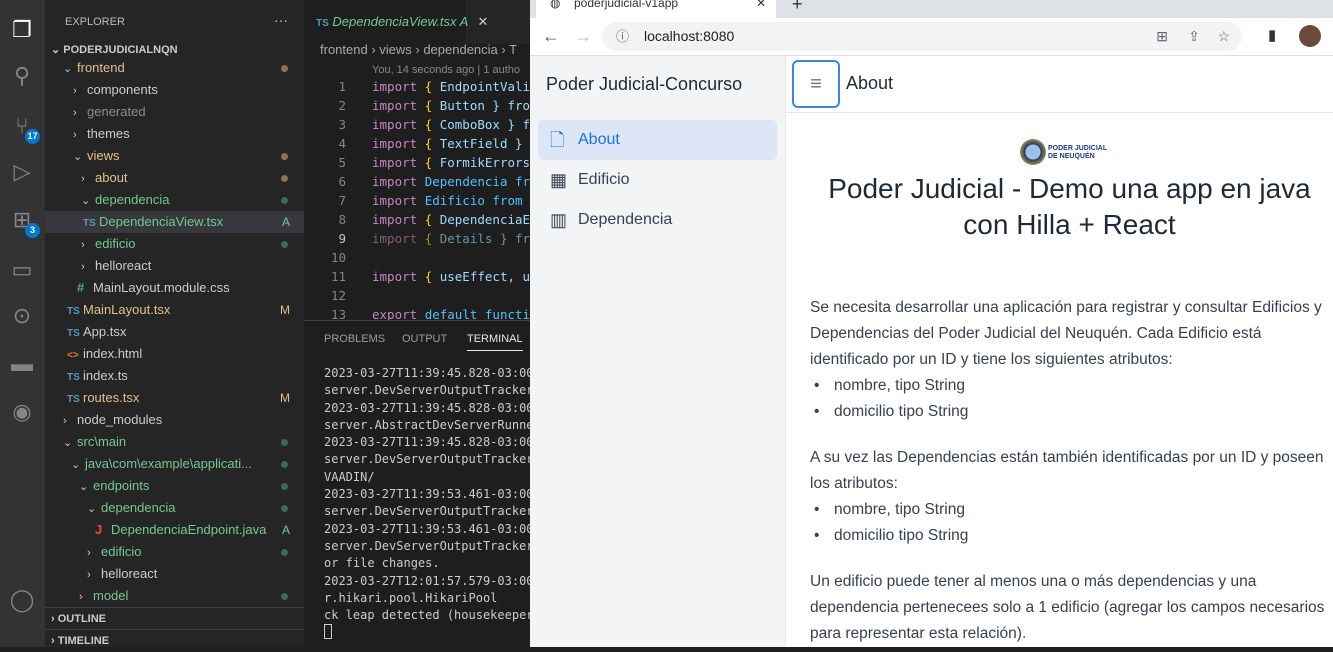 The width and height of the screenshot is (1333, 652). I want to click on tree-item: TS DependenciaView.tsx A, so click(174, 222).